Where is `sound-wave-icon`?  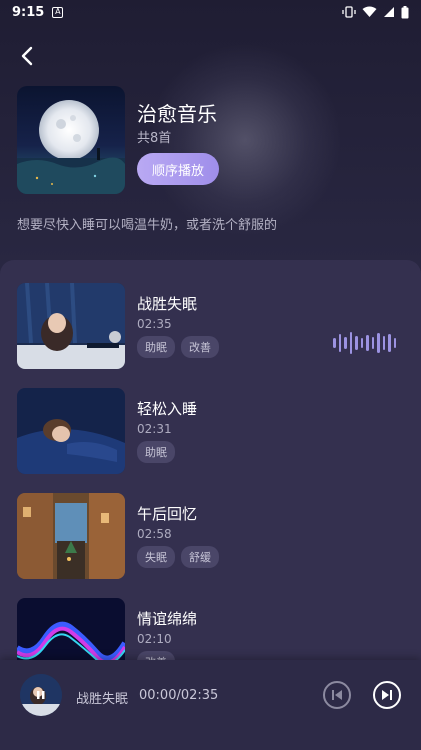 sound-wave-icon is located at coordinates (364, 343).